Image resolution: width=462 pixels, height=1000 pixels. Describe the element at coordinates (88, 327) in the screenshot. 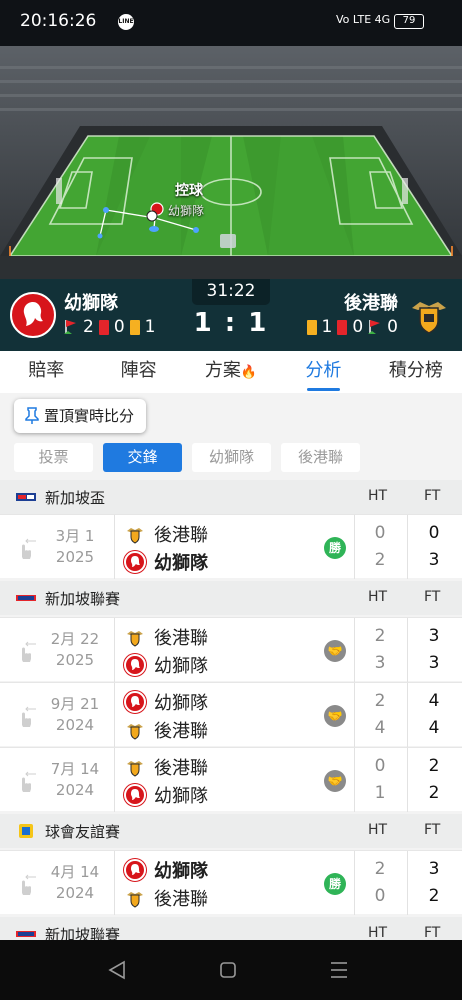

I see `home-corners: 2` at that location.